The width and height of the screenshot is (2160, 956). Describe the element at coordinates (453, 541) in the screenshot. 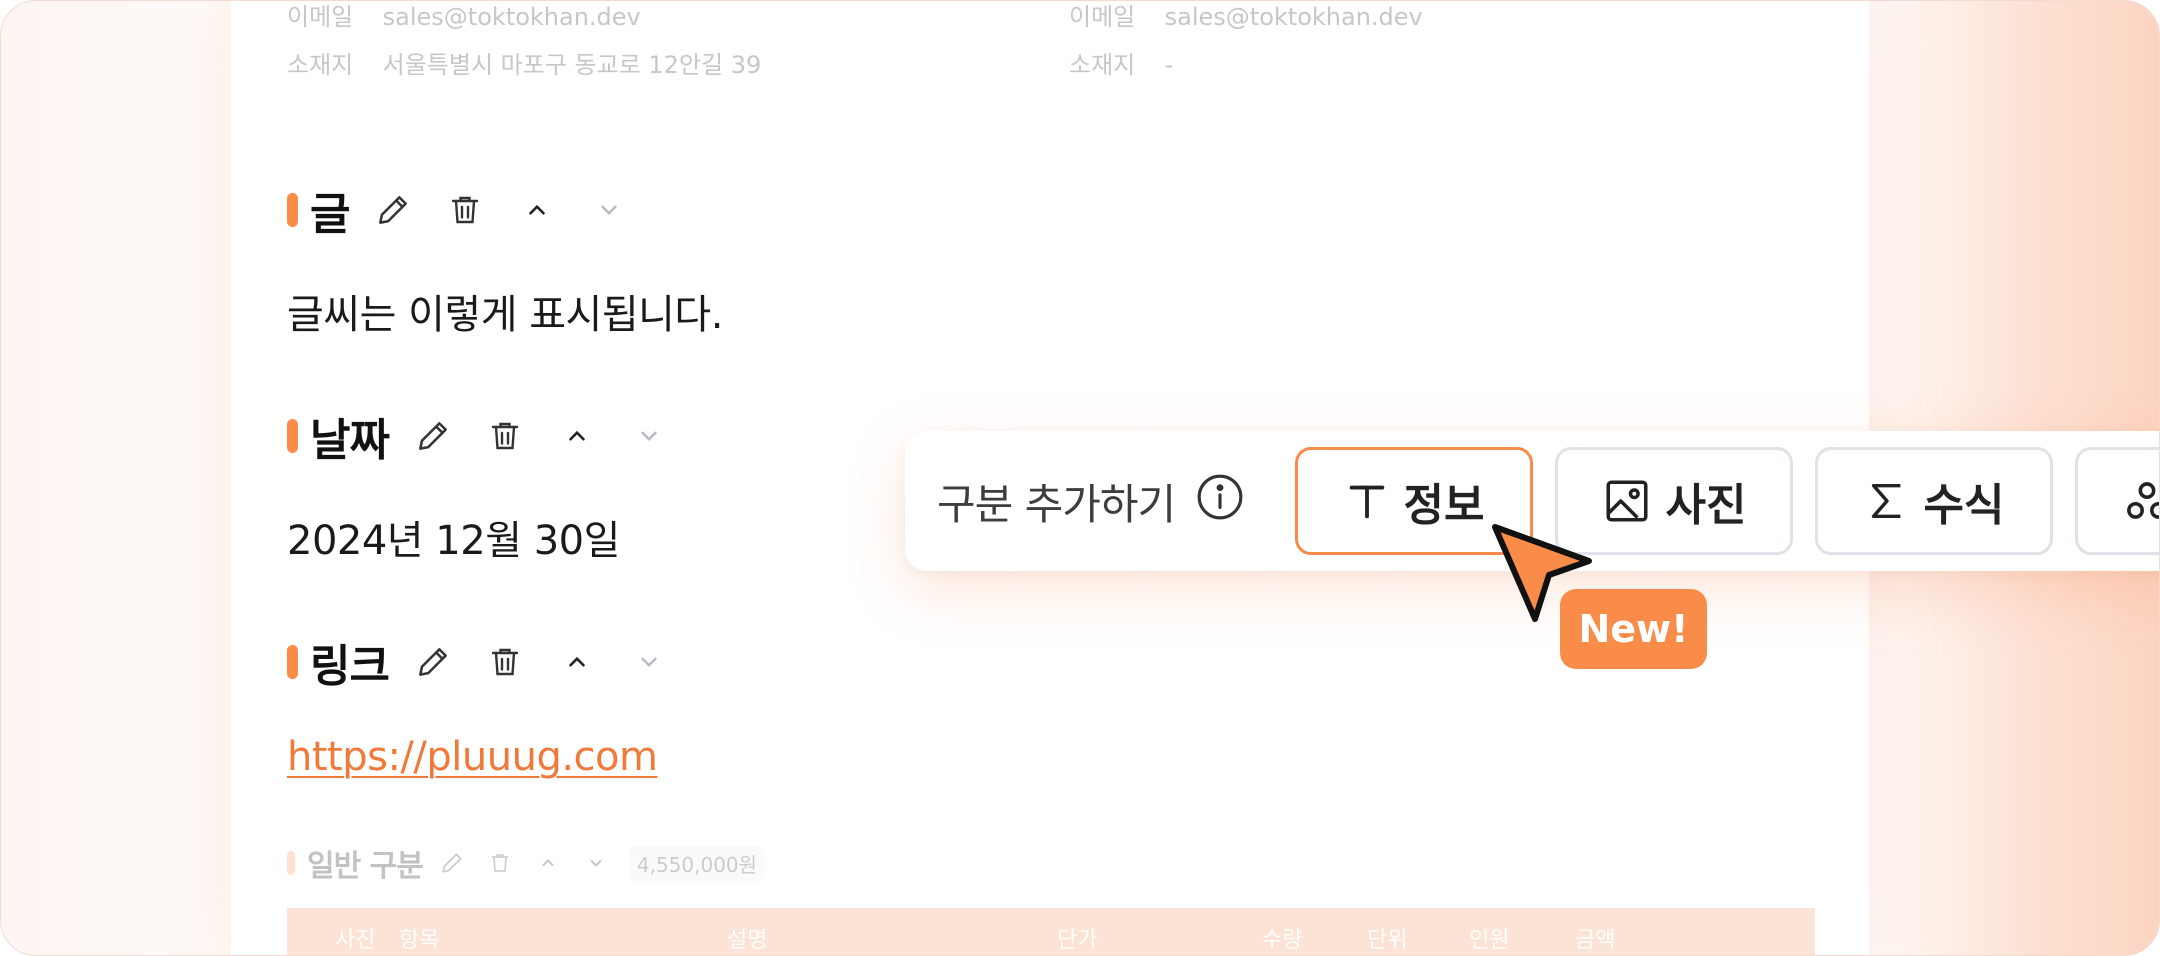

I see `section-content: 2024년 12월 30일` at that location.